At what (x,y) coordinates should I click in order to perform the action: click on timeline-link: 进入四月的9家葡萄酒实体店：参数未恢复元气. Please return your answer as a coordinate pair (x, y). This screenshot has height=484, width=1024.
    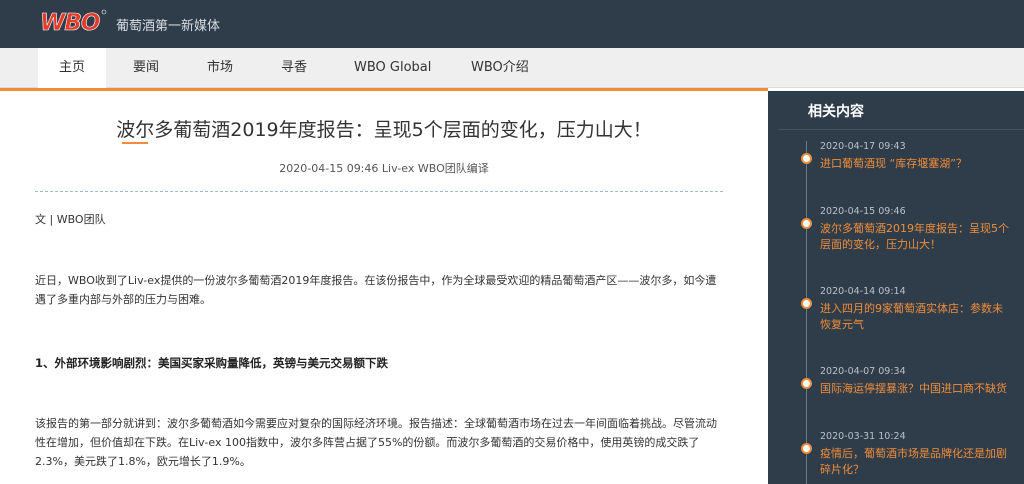
    Looking at the image, I should click on (916, 317).